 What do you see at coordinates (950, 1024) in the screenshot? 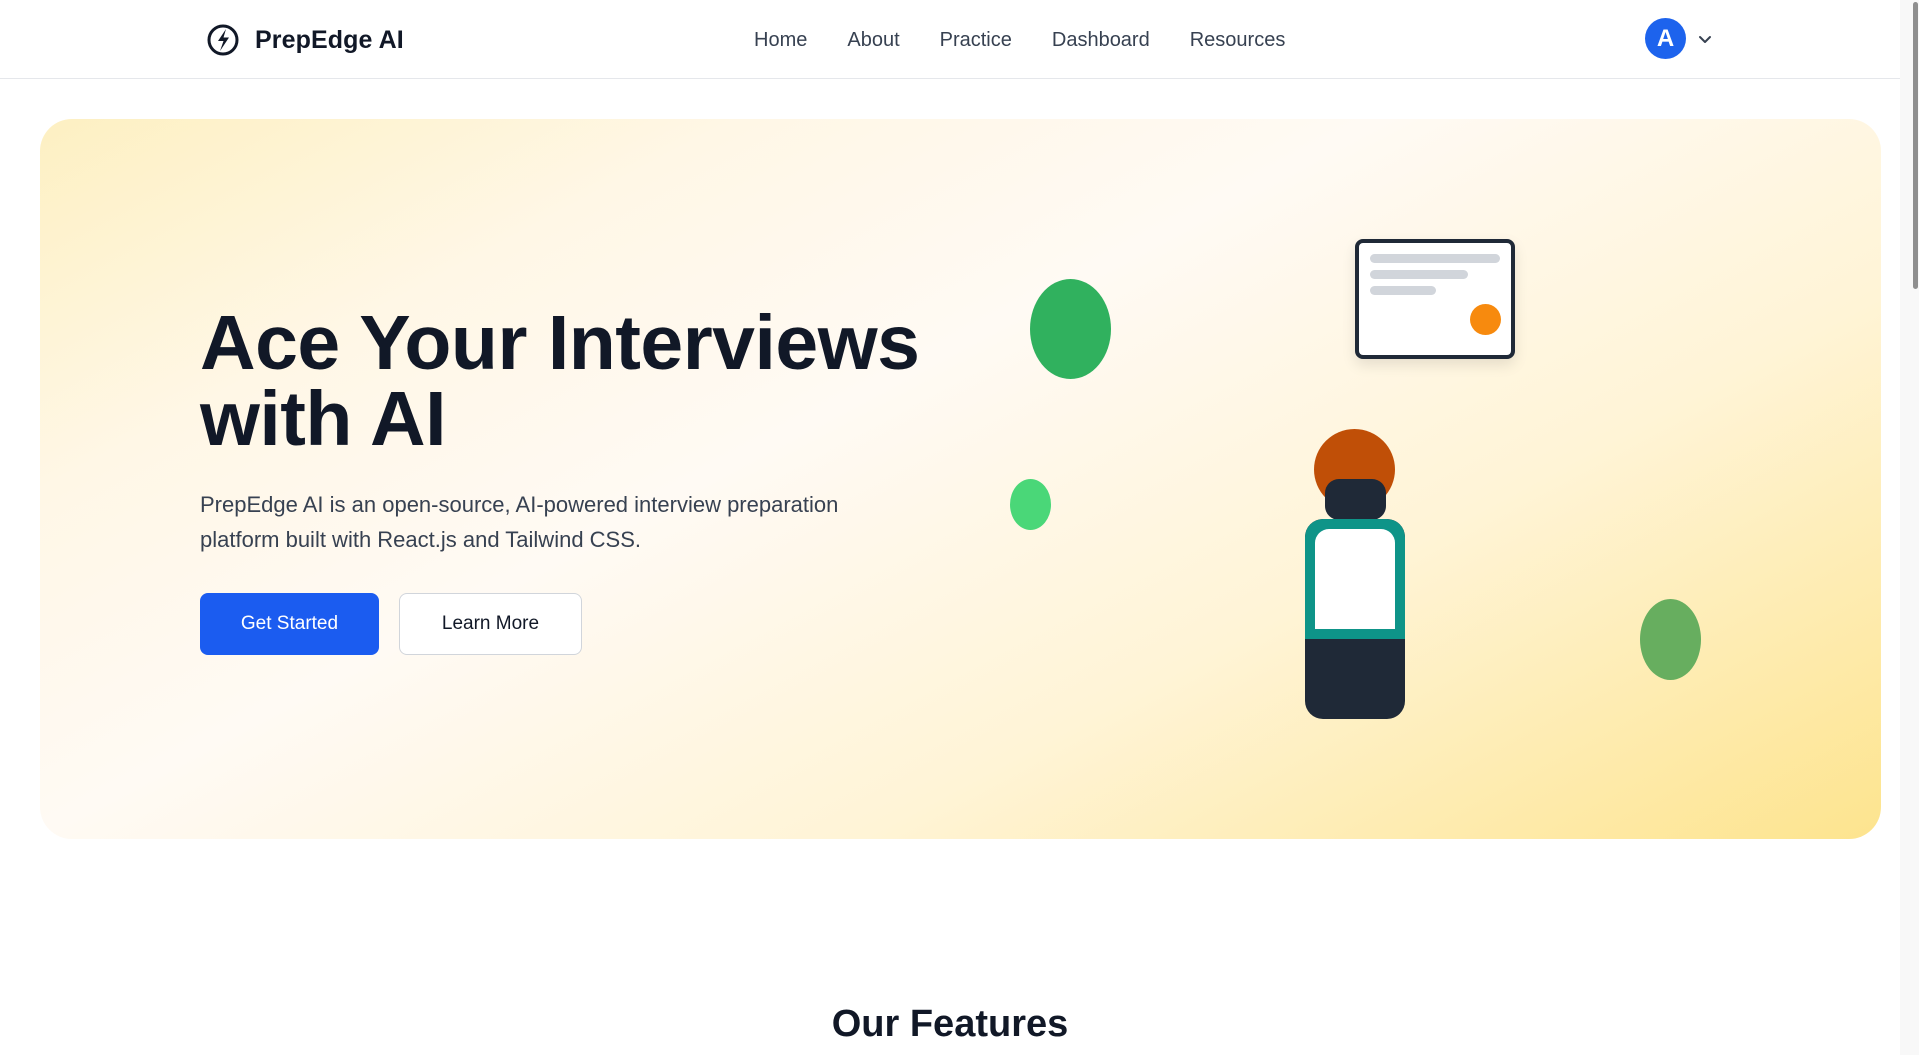
I see `features-title: Our Features` at bounding box center [950, 1024].